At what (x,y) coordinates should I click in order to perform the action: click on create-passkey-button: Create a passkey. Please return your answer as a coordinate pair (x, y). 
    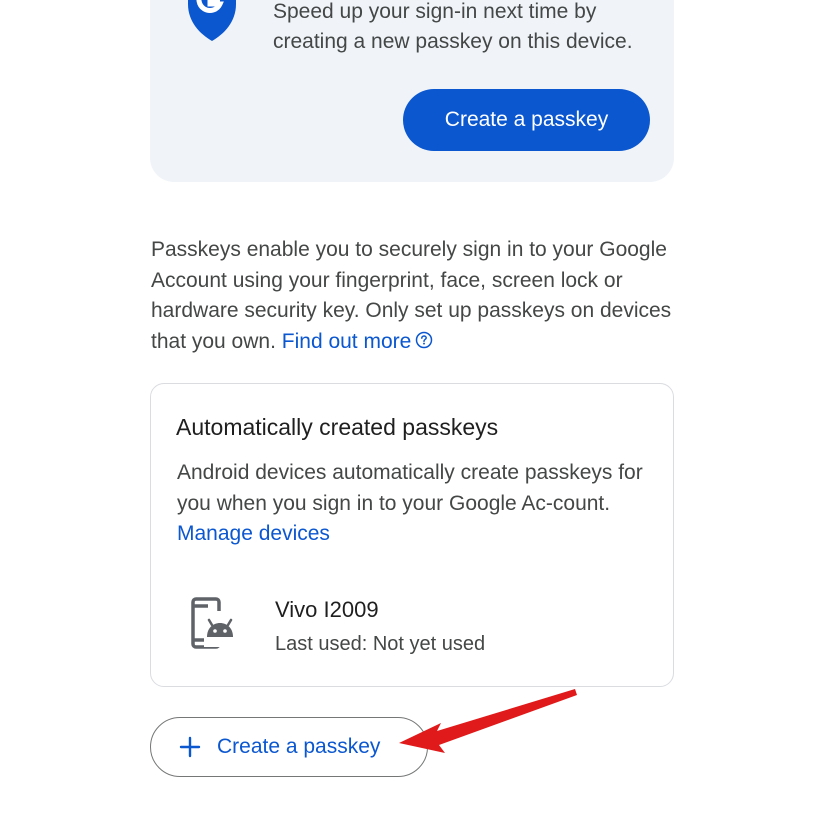
    Looking at the image, I should click on (289, 747).